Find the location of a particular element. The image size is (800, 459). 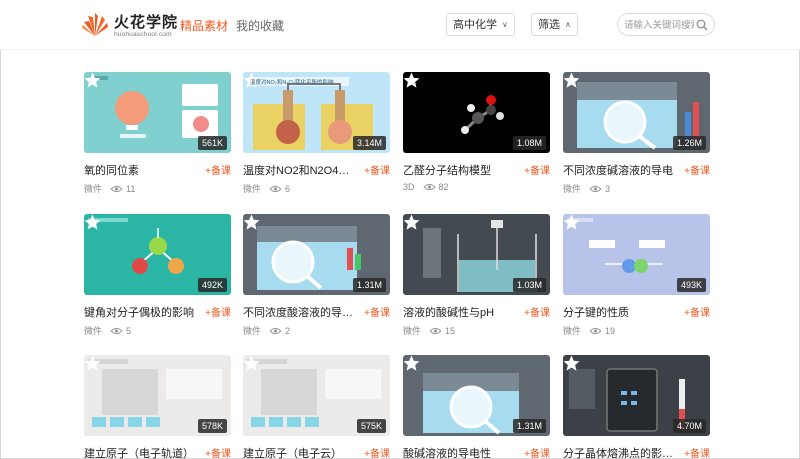

card-meta: 微件 6 is located at coordinates (266, 188).